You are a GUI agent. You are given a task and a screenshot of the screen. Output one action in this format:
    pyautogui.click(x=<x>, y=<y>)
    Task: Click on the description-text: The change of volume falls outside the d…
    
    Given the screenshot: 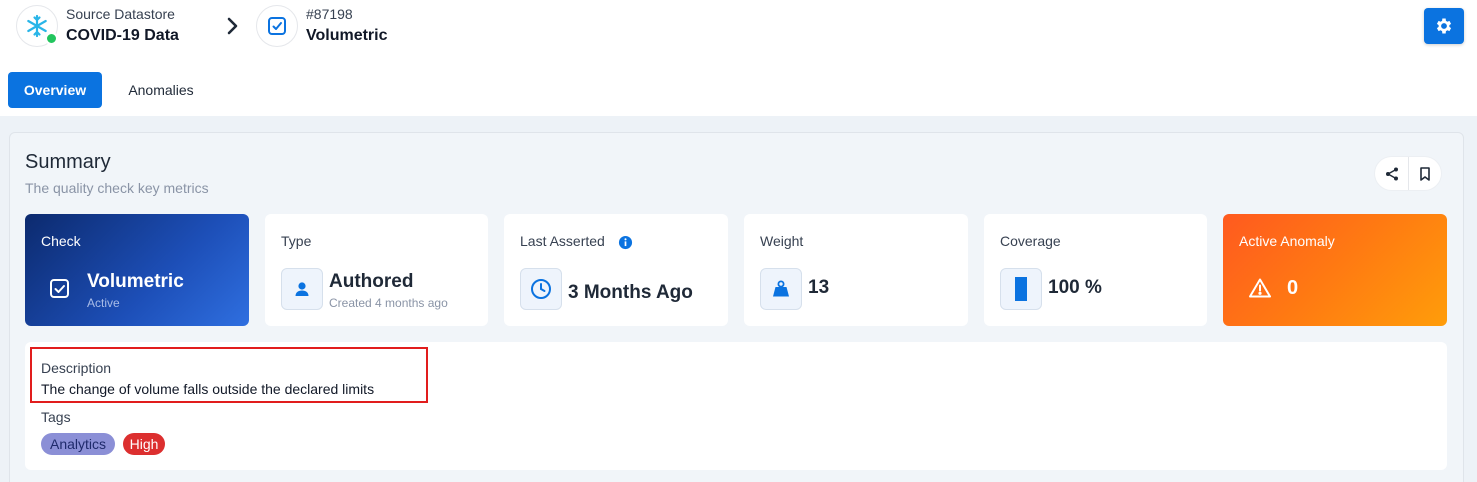 What is the action you would take?
    pyautogui.click(x=208, y=389)
    